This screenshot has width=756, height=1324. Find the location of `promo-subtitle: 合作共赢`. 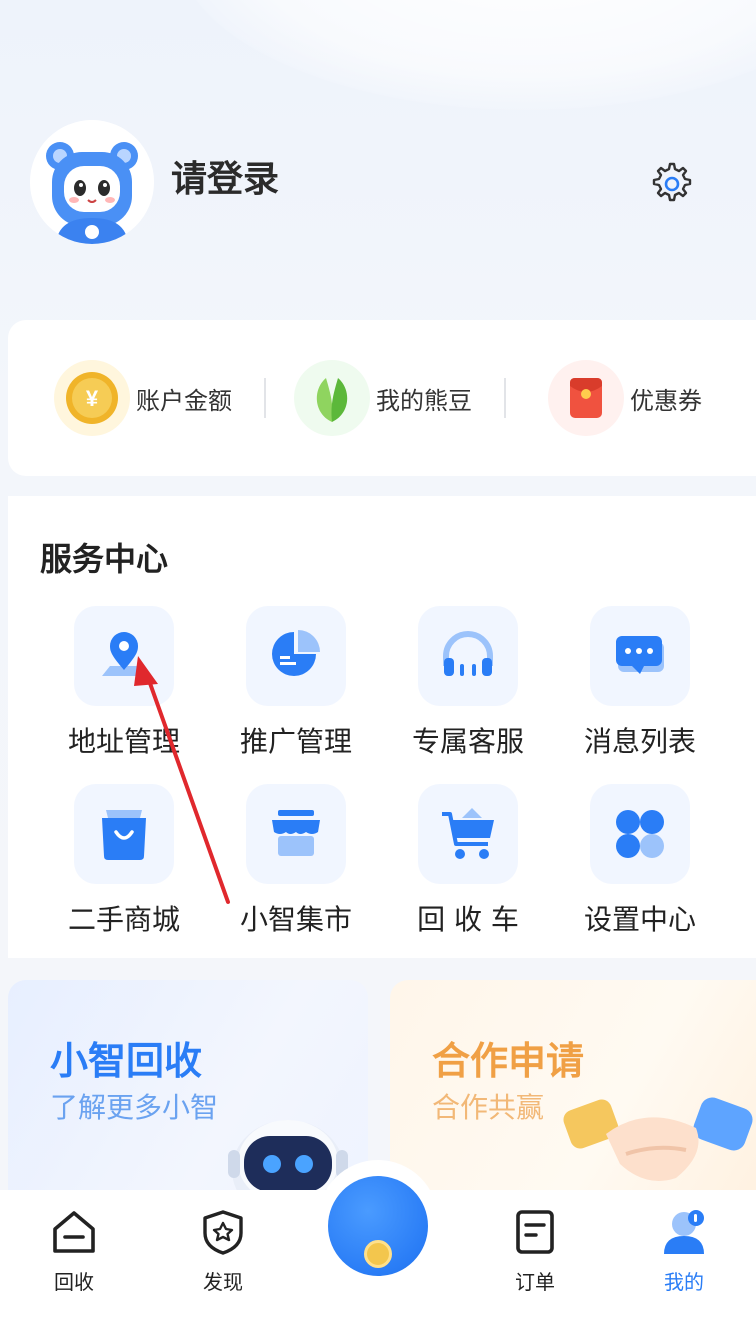

promo-subtitle: 合作共赢 is located at coordinates (488, 1107).